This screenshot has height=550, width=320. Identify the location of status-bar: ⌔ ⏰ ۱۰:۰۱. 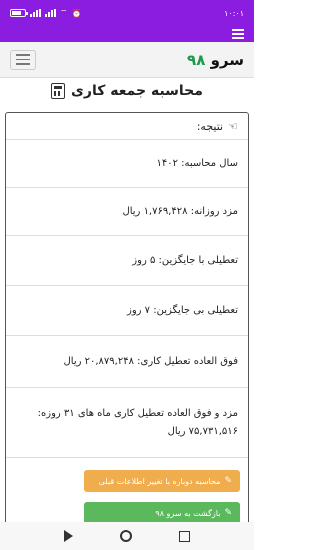
(127, 13).